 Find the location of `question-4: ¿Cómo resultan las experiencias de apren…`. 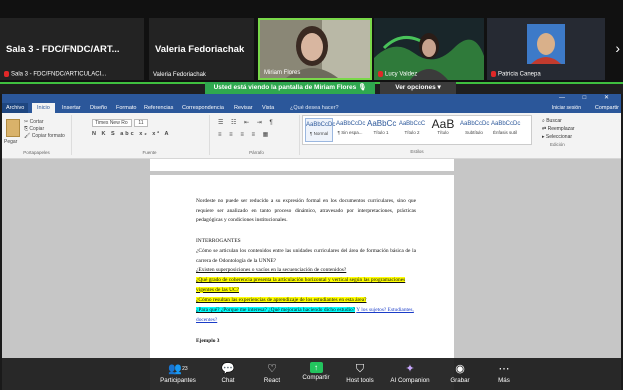

question-4: ¿Cómo resultan las experiencias de apren… is located at coordinates (281, 300).